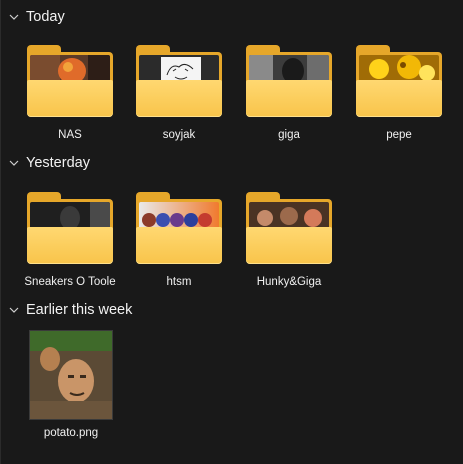 The height and width of the screenshot is (464, 463). Describe the element at coordinates (289, 282) in the screenshot. I see `item-label: Hunky&Giga` at that location.